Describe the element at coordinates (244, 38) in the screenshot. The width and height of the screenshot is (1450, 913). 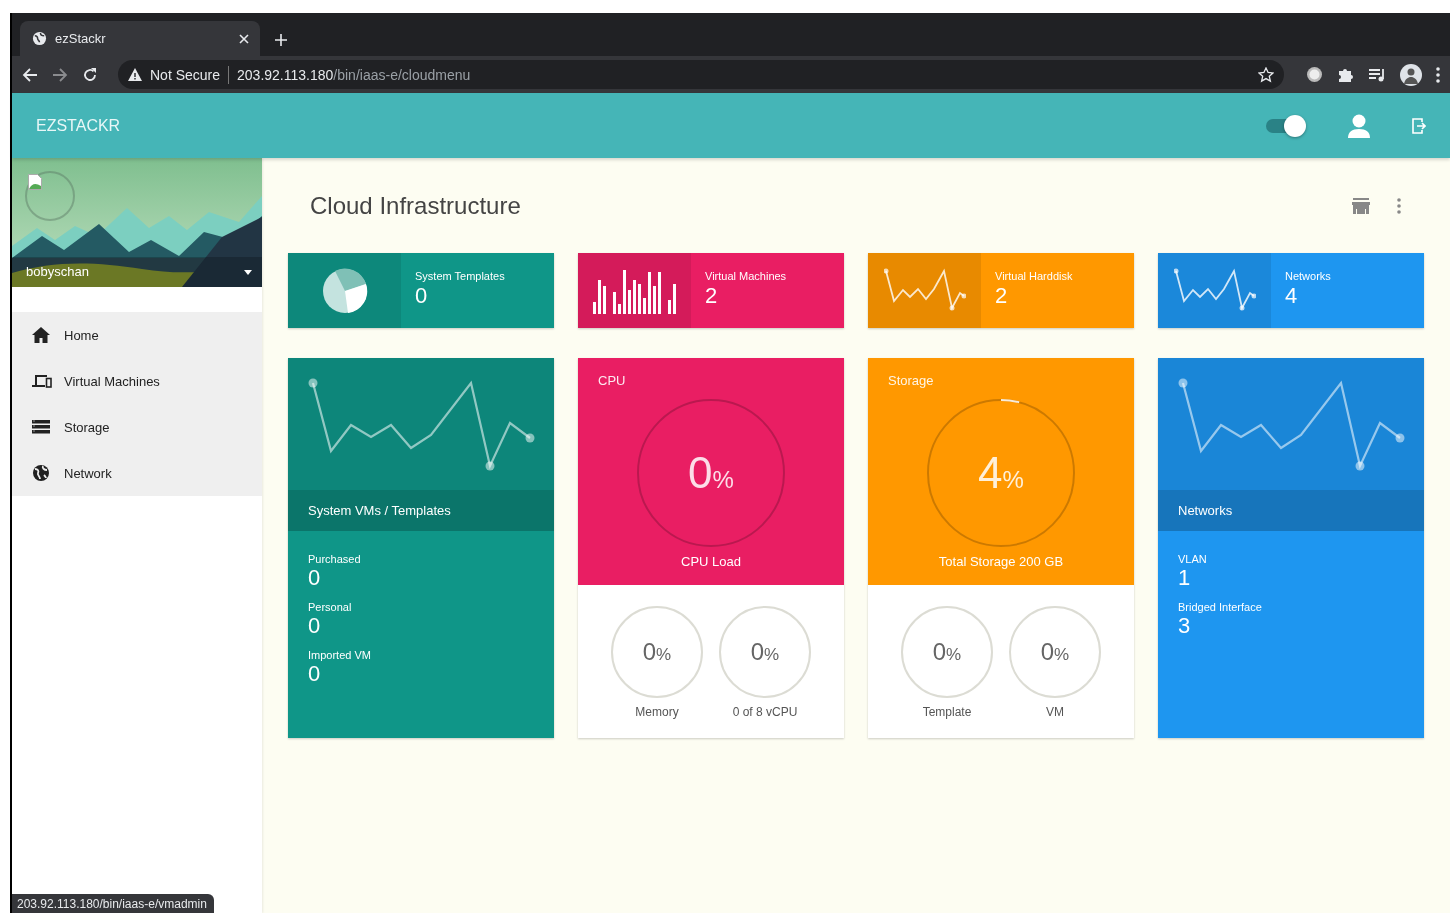
I see `close-tab-button` at that location.